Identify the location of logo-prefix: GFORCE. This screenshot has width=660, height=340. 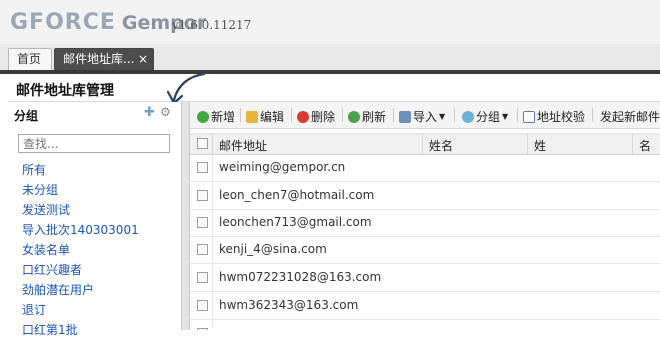
(63, 22).